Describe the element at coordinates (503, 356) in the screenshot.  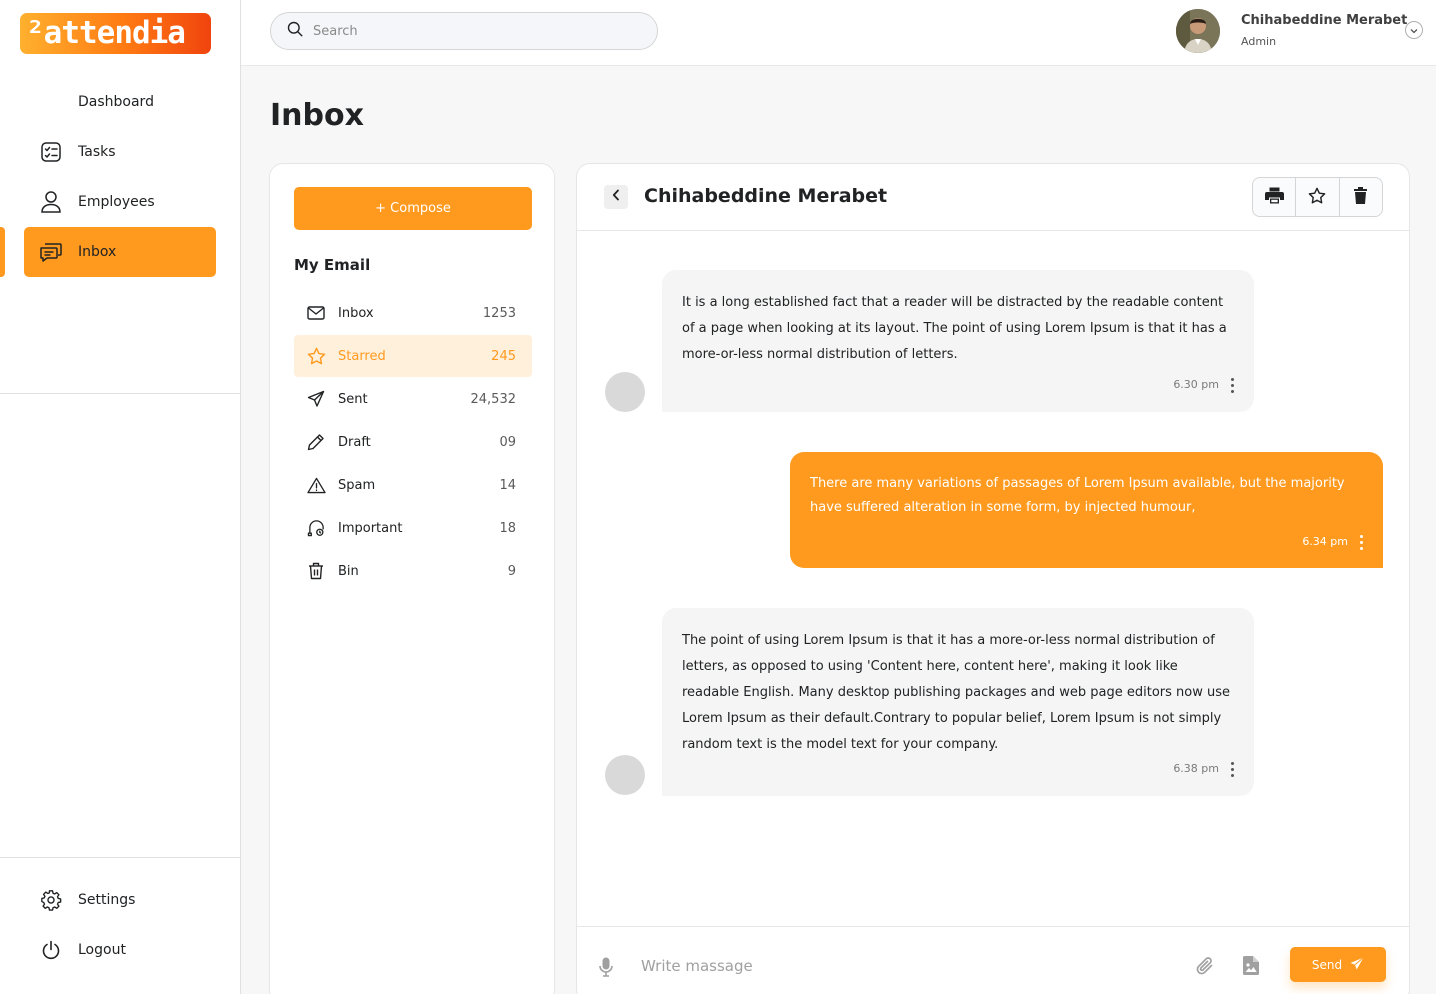
I see `folder-count: 245` at that location.